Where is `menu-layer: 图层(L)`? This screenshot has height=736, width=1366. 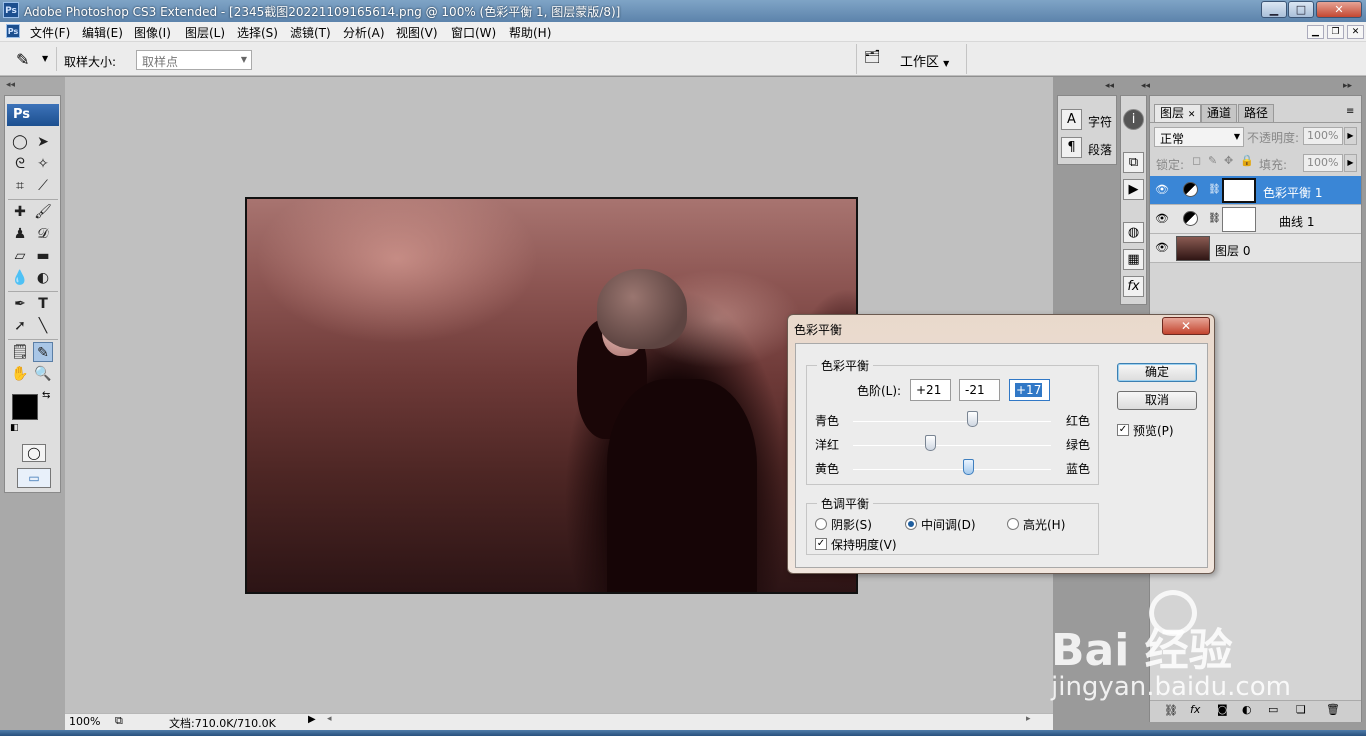
menu-layer: 图层(L) is located at coordinates (205, 32).